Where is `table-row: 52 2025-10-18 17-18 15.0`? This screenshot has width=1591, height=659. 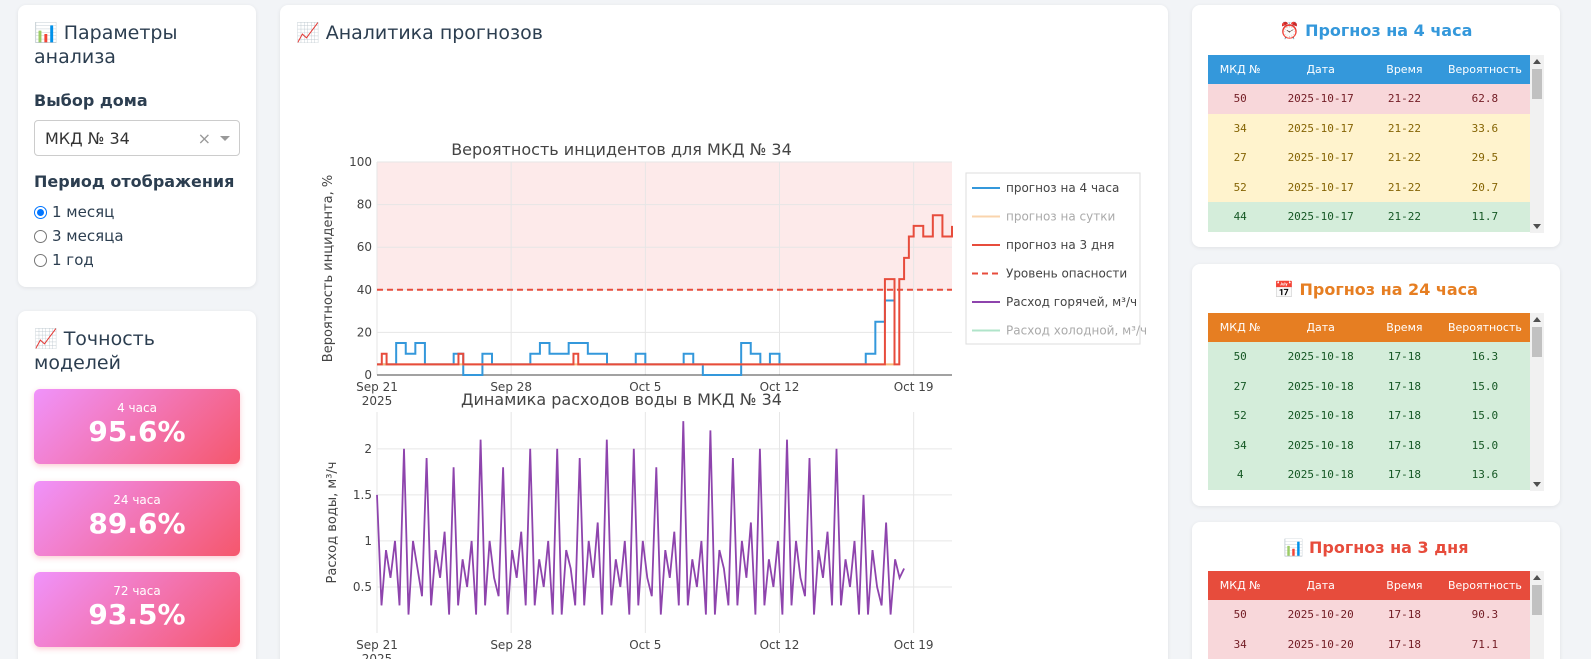 table-row: 52 2025-10-18 17-18 15.0 is located at coordinates (1369, 416).